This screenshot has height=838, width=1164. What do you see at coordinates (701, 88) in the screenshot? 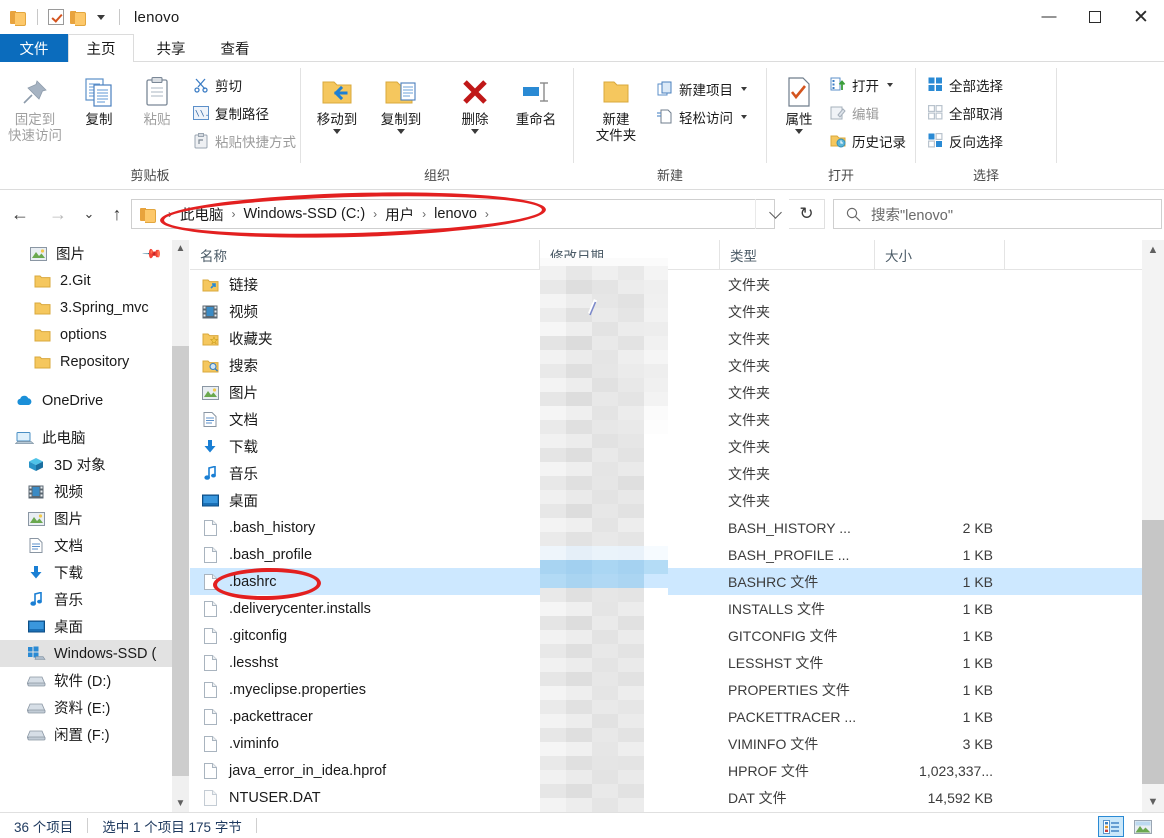
I see `new-item-button: 新建项目` at bounding box center [701, 88].